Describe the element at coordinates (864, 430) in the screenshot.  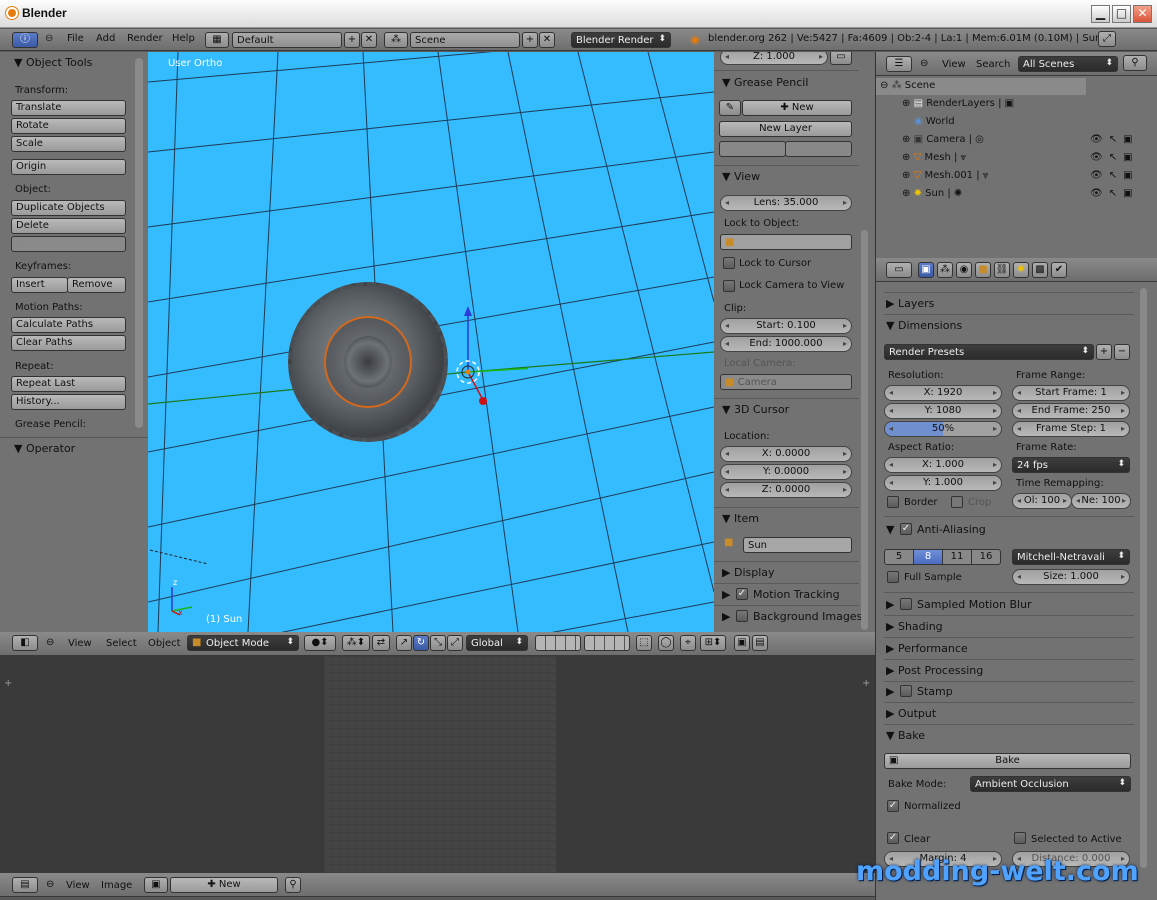
I see `props-scrollbar` at that location.